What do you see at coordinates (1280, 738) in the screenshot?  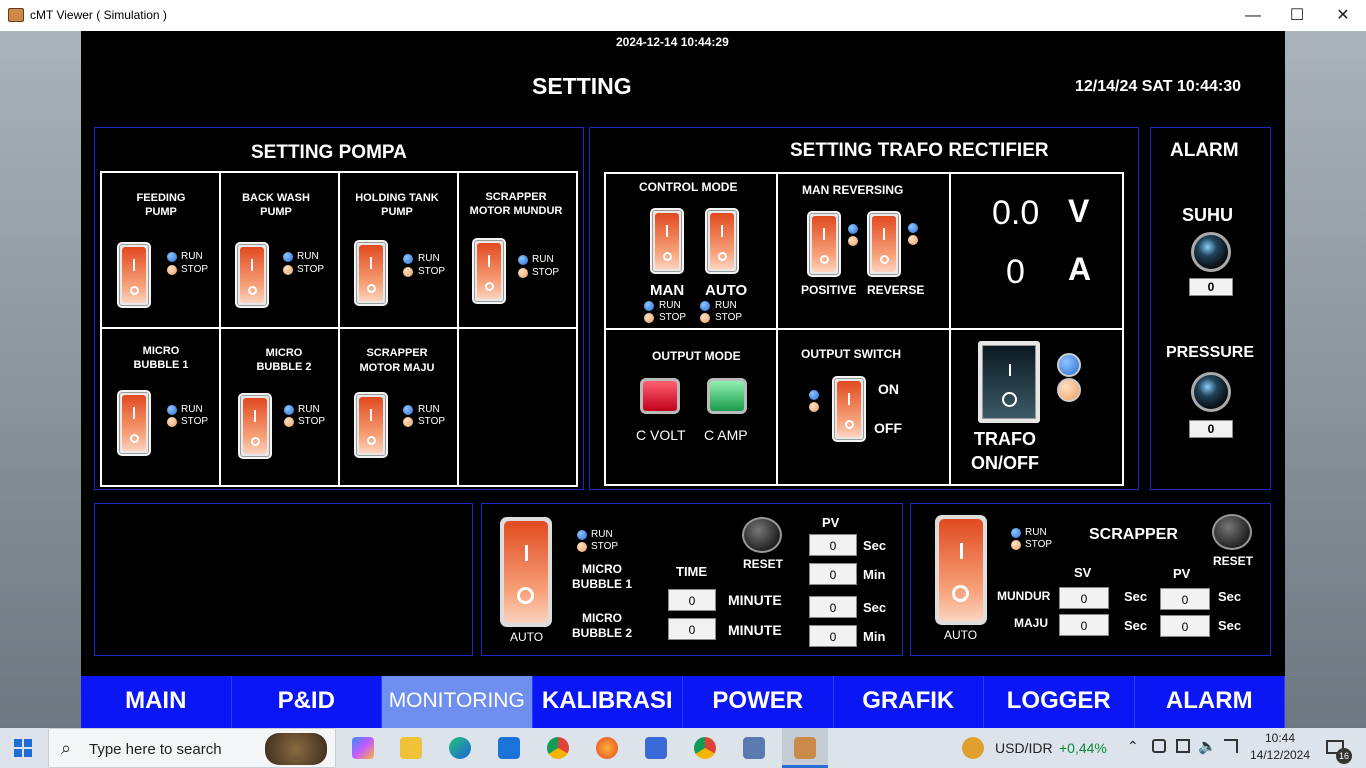 I see `taskbar-time: 10:44` at bounding box center [1280, 738].